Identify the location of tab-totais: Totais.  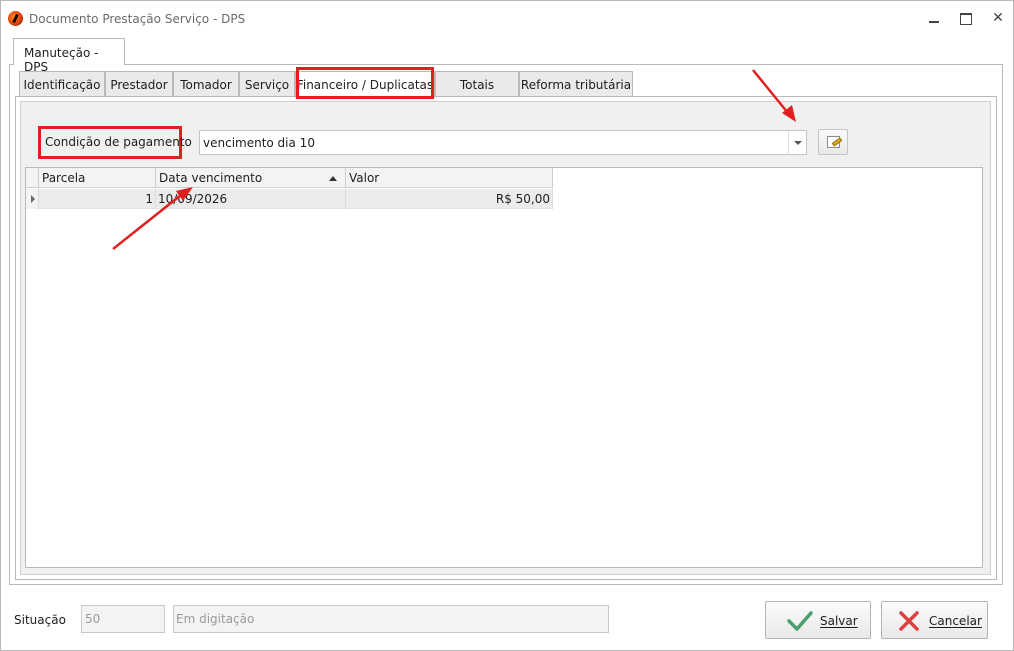
(477, 84).